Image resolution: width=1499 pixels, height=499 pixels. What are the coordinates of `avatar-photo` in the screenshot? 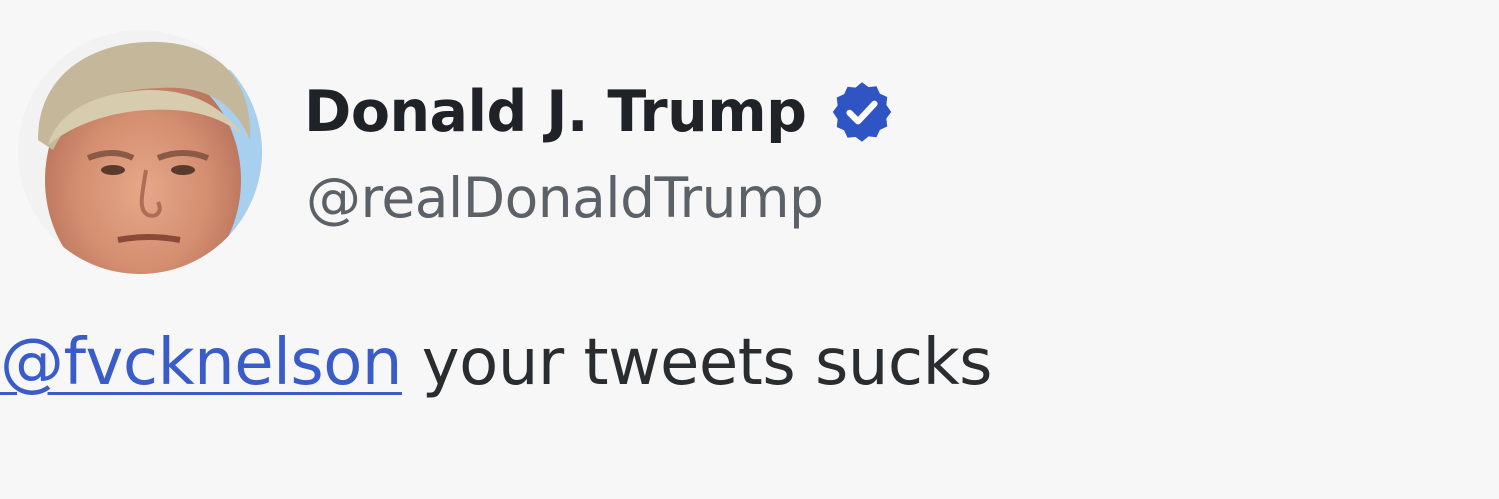 It's located at (140, 152).